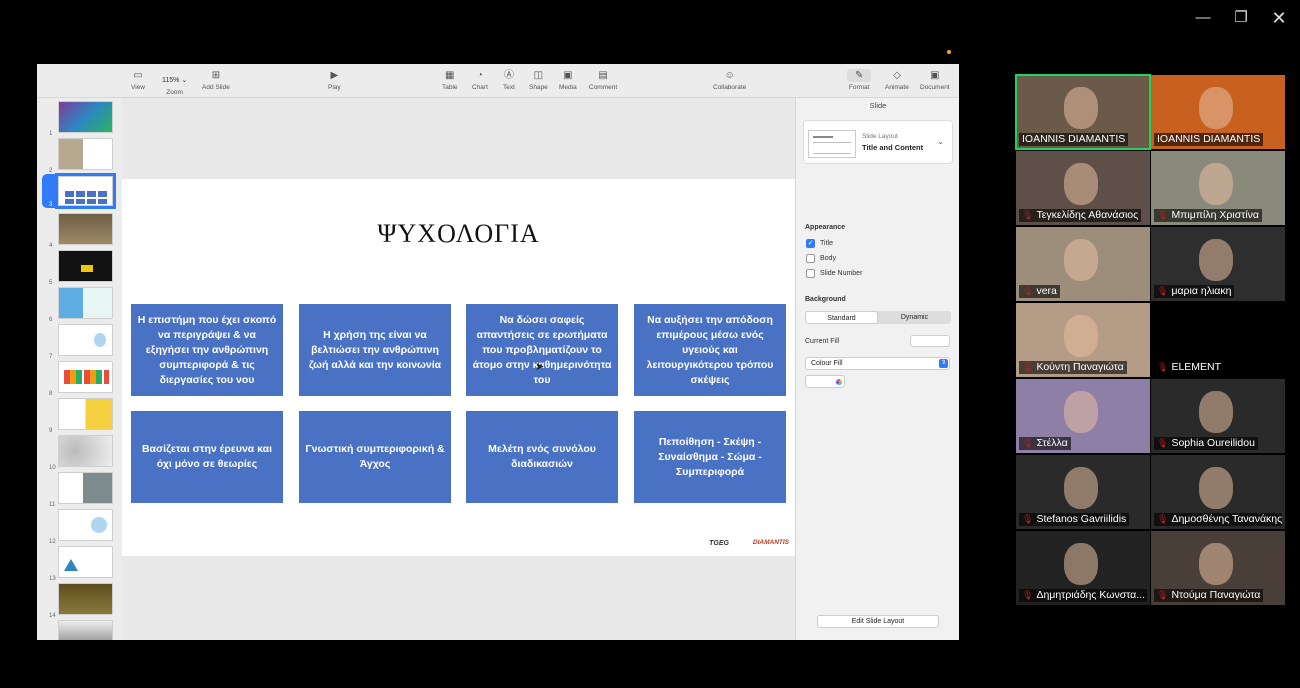  What do you see at coordinates (79, 191) in the screenshot?
I see `slide-thumbnail-selected: 3` at bounding box center [79, 191].